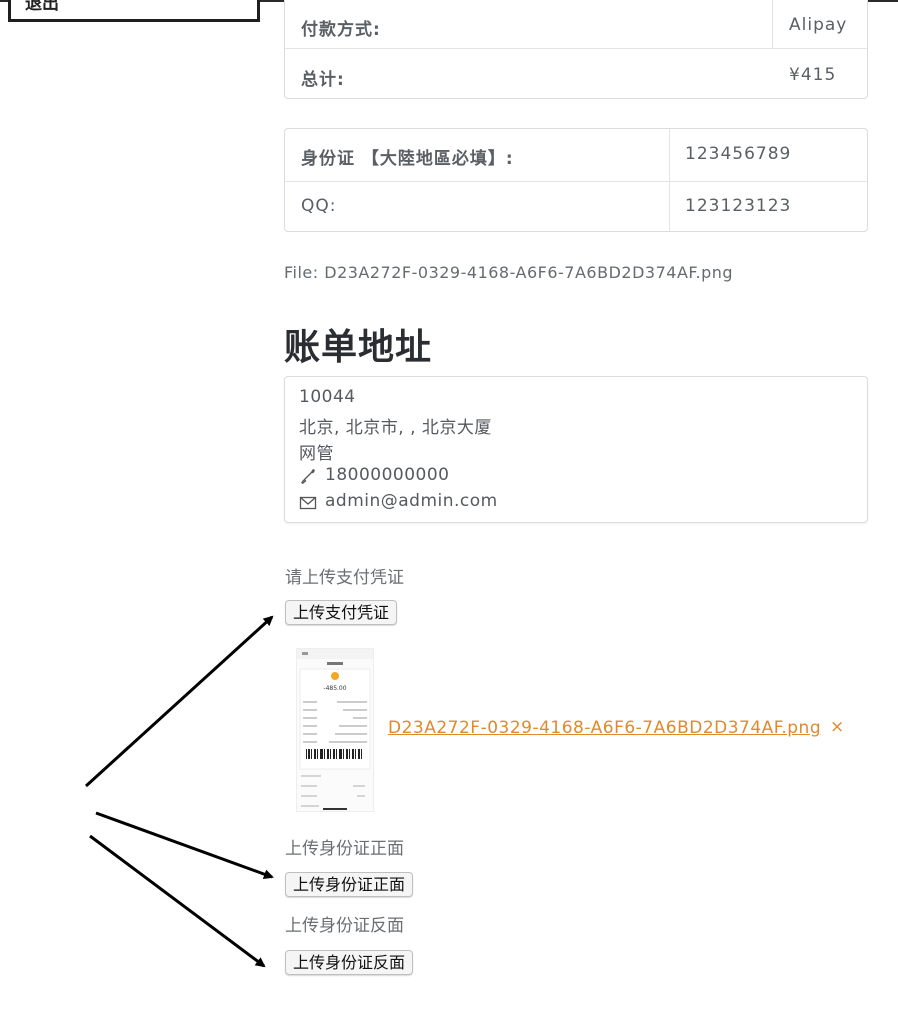 This screenshot has height=1024, width=898. I want to click on annotation-arrows, so click(179, 791).